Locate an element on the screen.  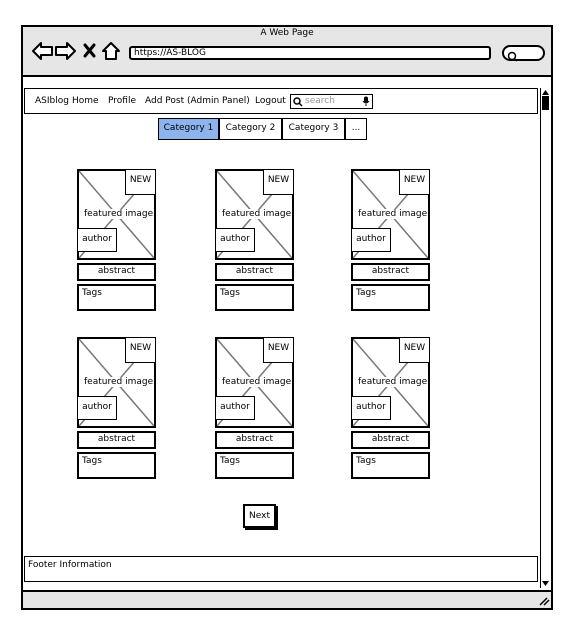
back-icon is located at coordinates (42, 51).